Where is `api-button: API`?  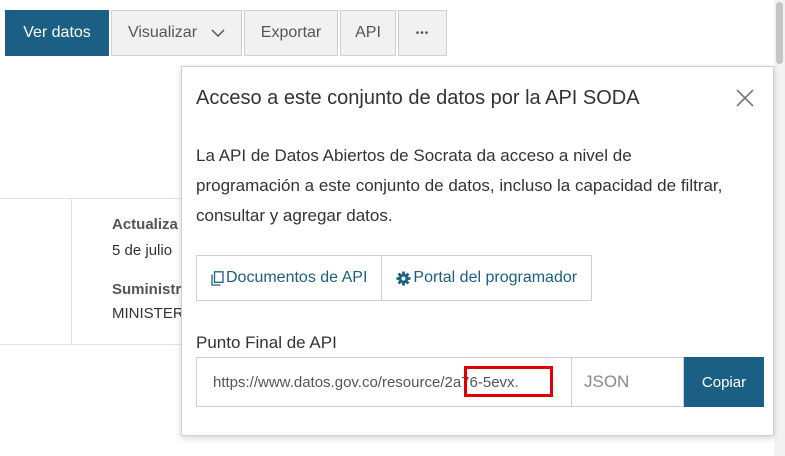
api-button: API is located at coordinates (368, 33).